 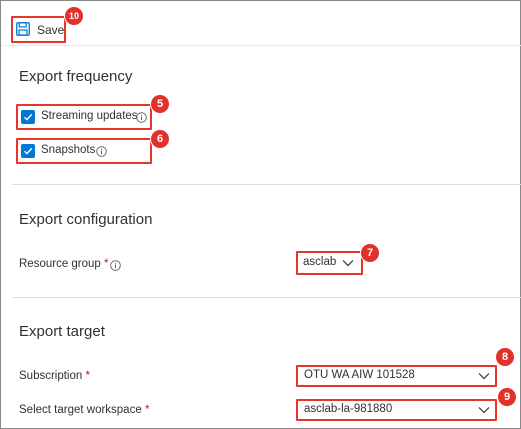 What do you see at coordinates (115, 265) in the screenshot?
I see `info-icon` at bounding box center [115, 265].